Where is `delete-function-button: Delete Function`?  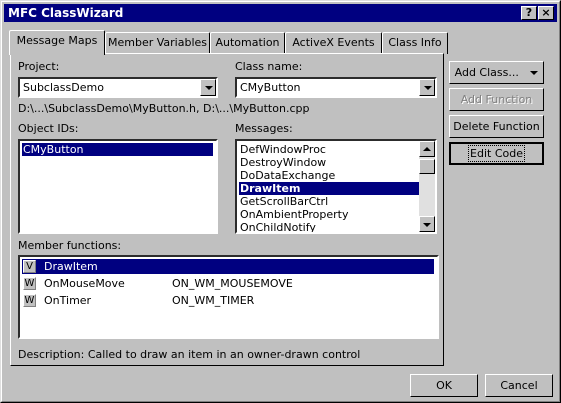
delete-function-button: Delete Function is located at coordinates (496, 126).